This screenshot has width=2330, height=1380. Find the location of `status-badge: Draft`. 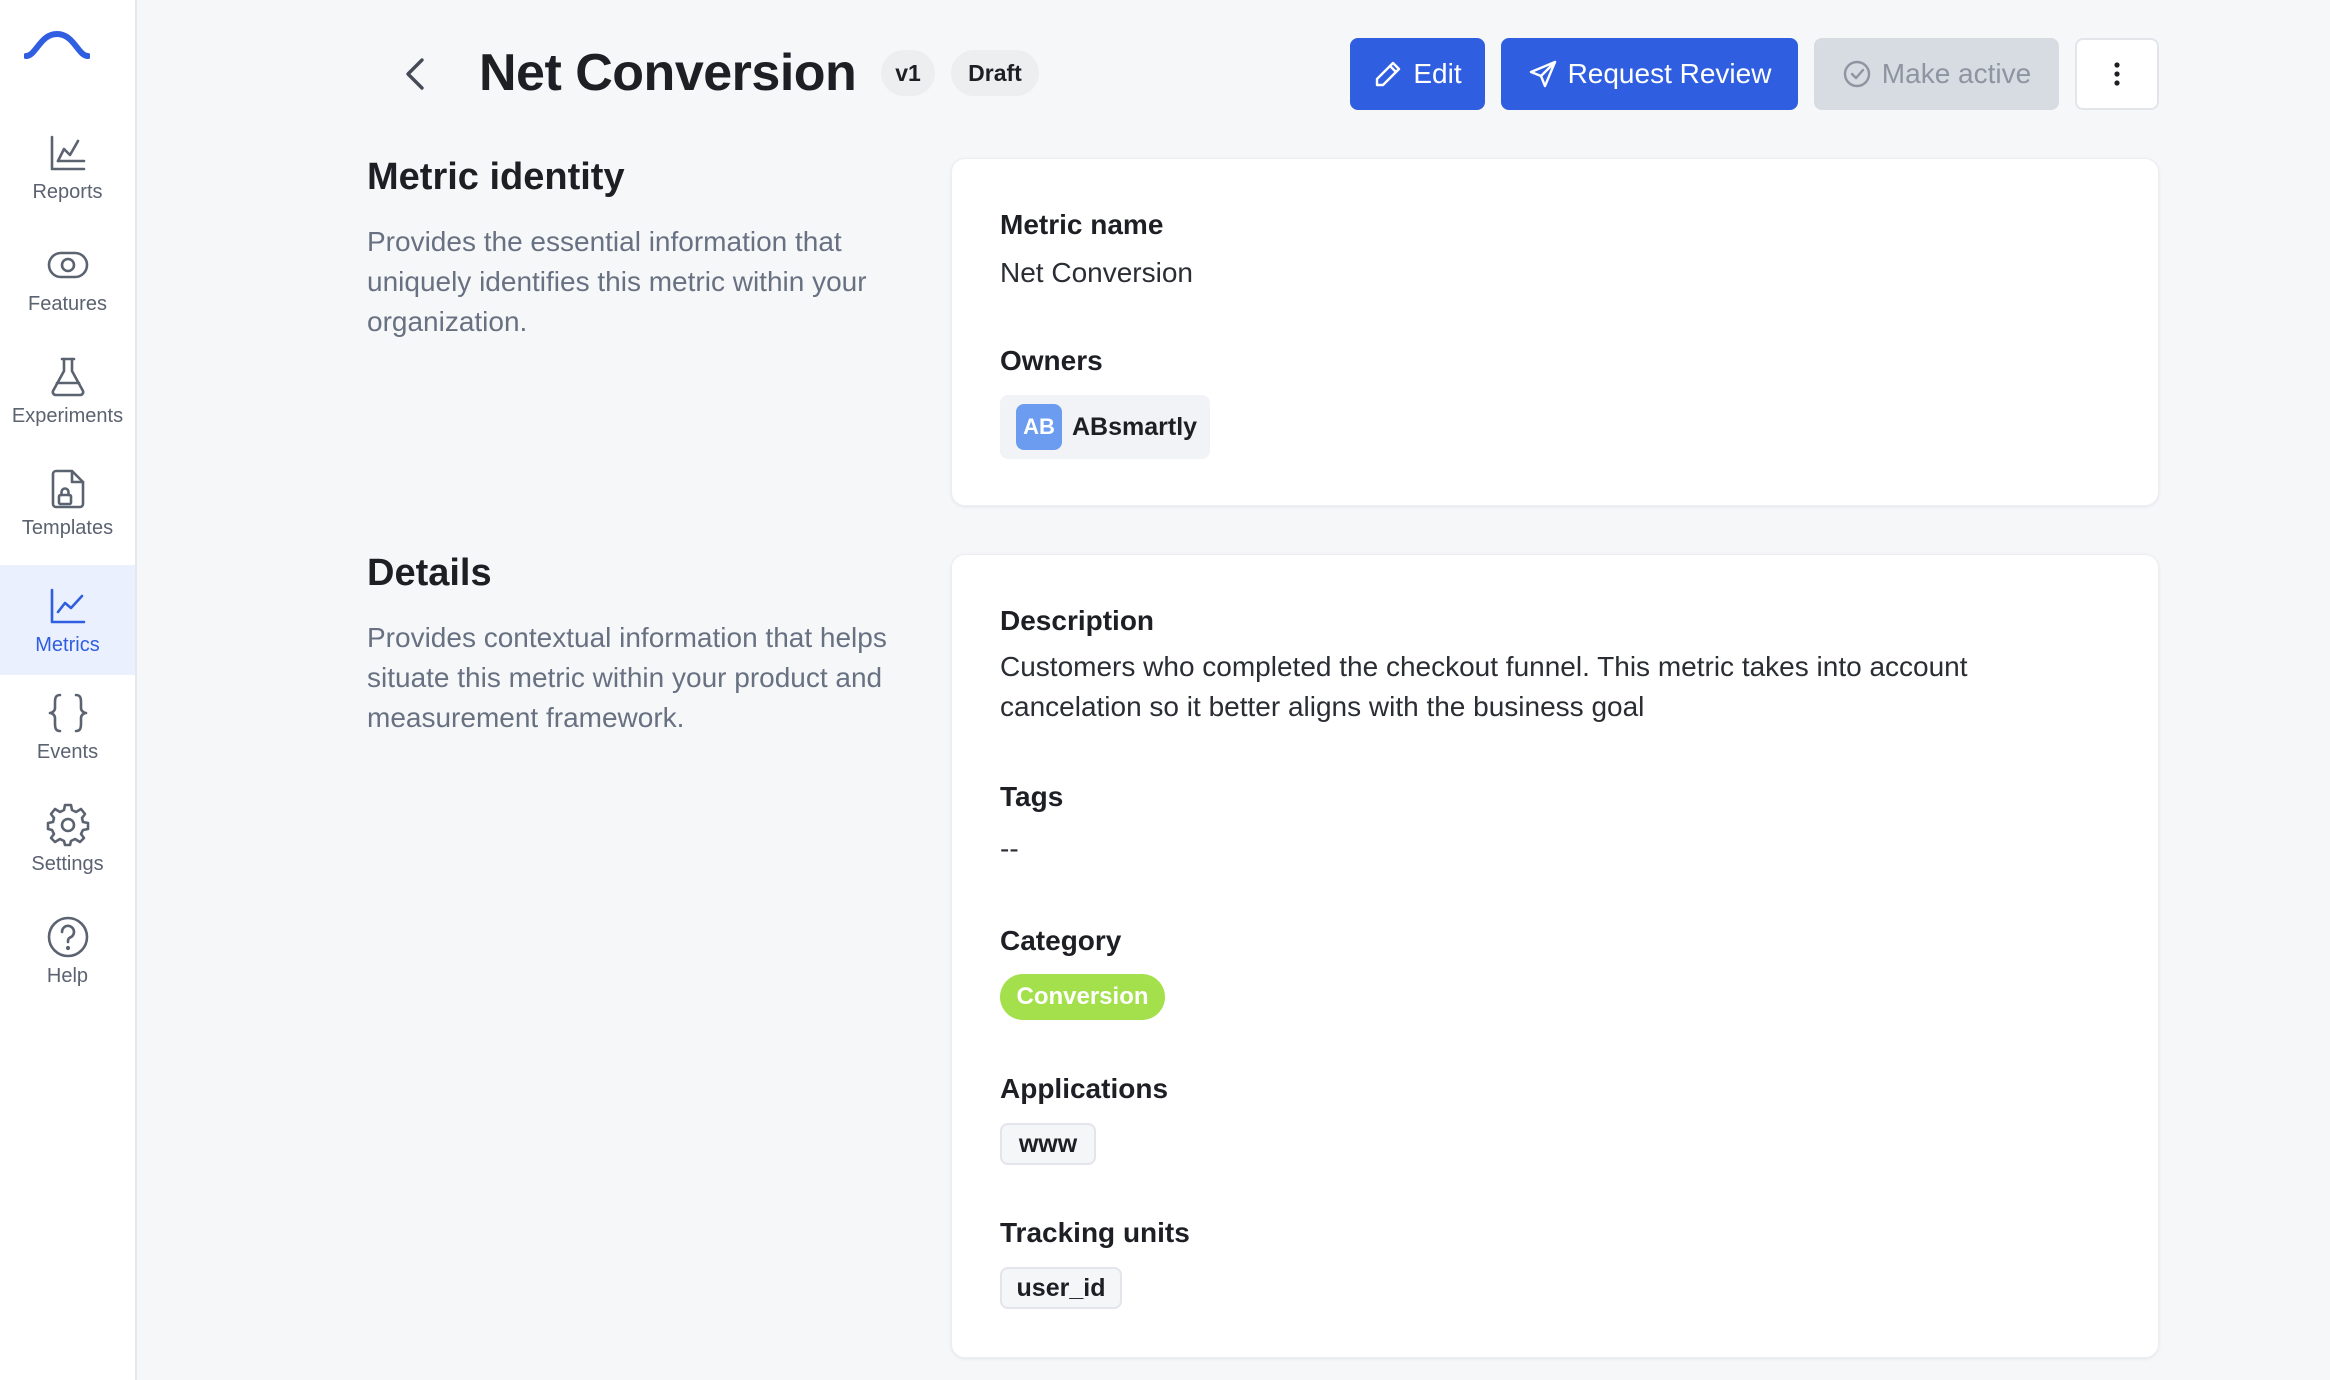

status-badge: Draft is located at coordinates (995, 73).